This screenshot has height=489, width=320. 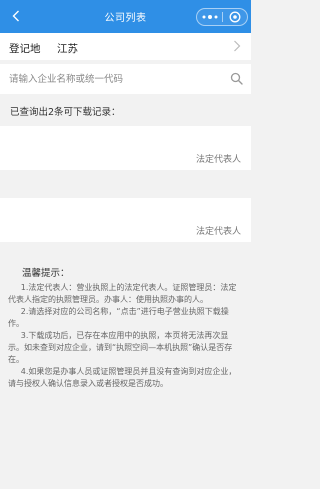 I want to click on mini-program-capsule, so click(x=222, y=17).